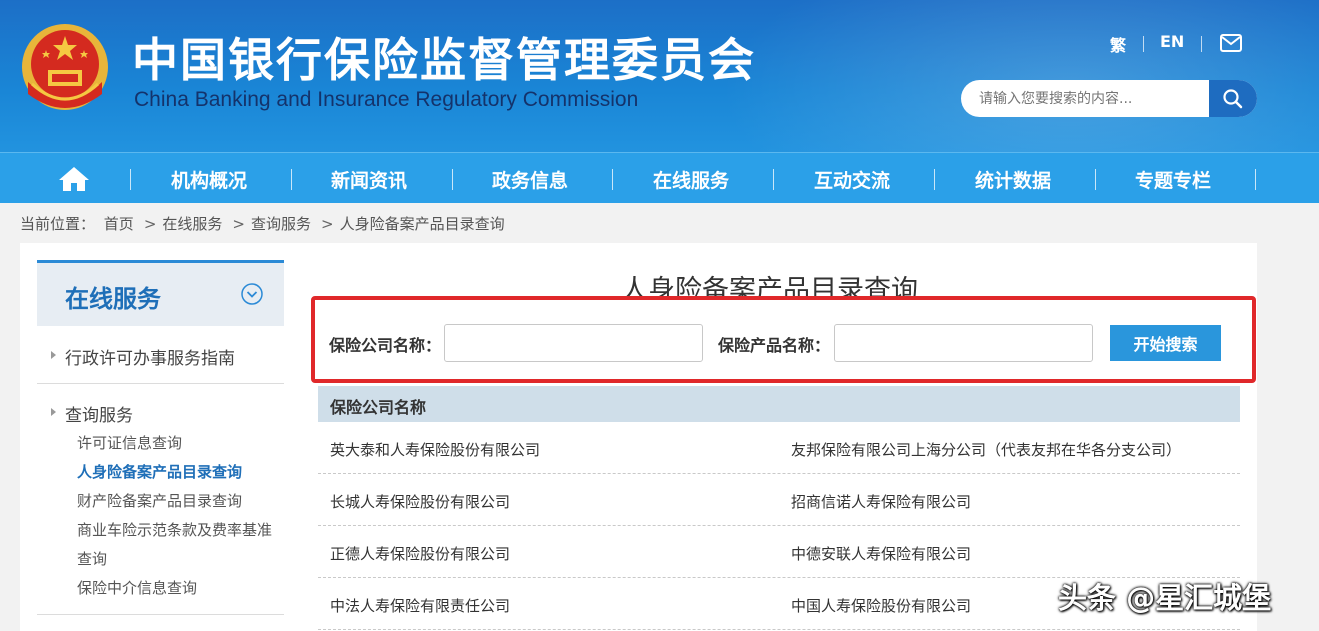  Describe the element at coordinates (530, 179) in the screenshot. I see `nav-item-government-info: 政务信息` at that location.